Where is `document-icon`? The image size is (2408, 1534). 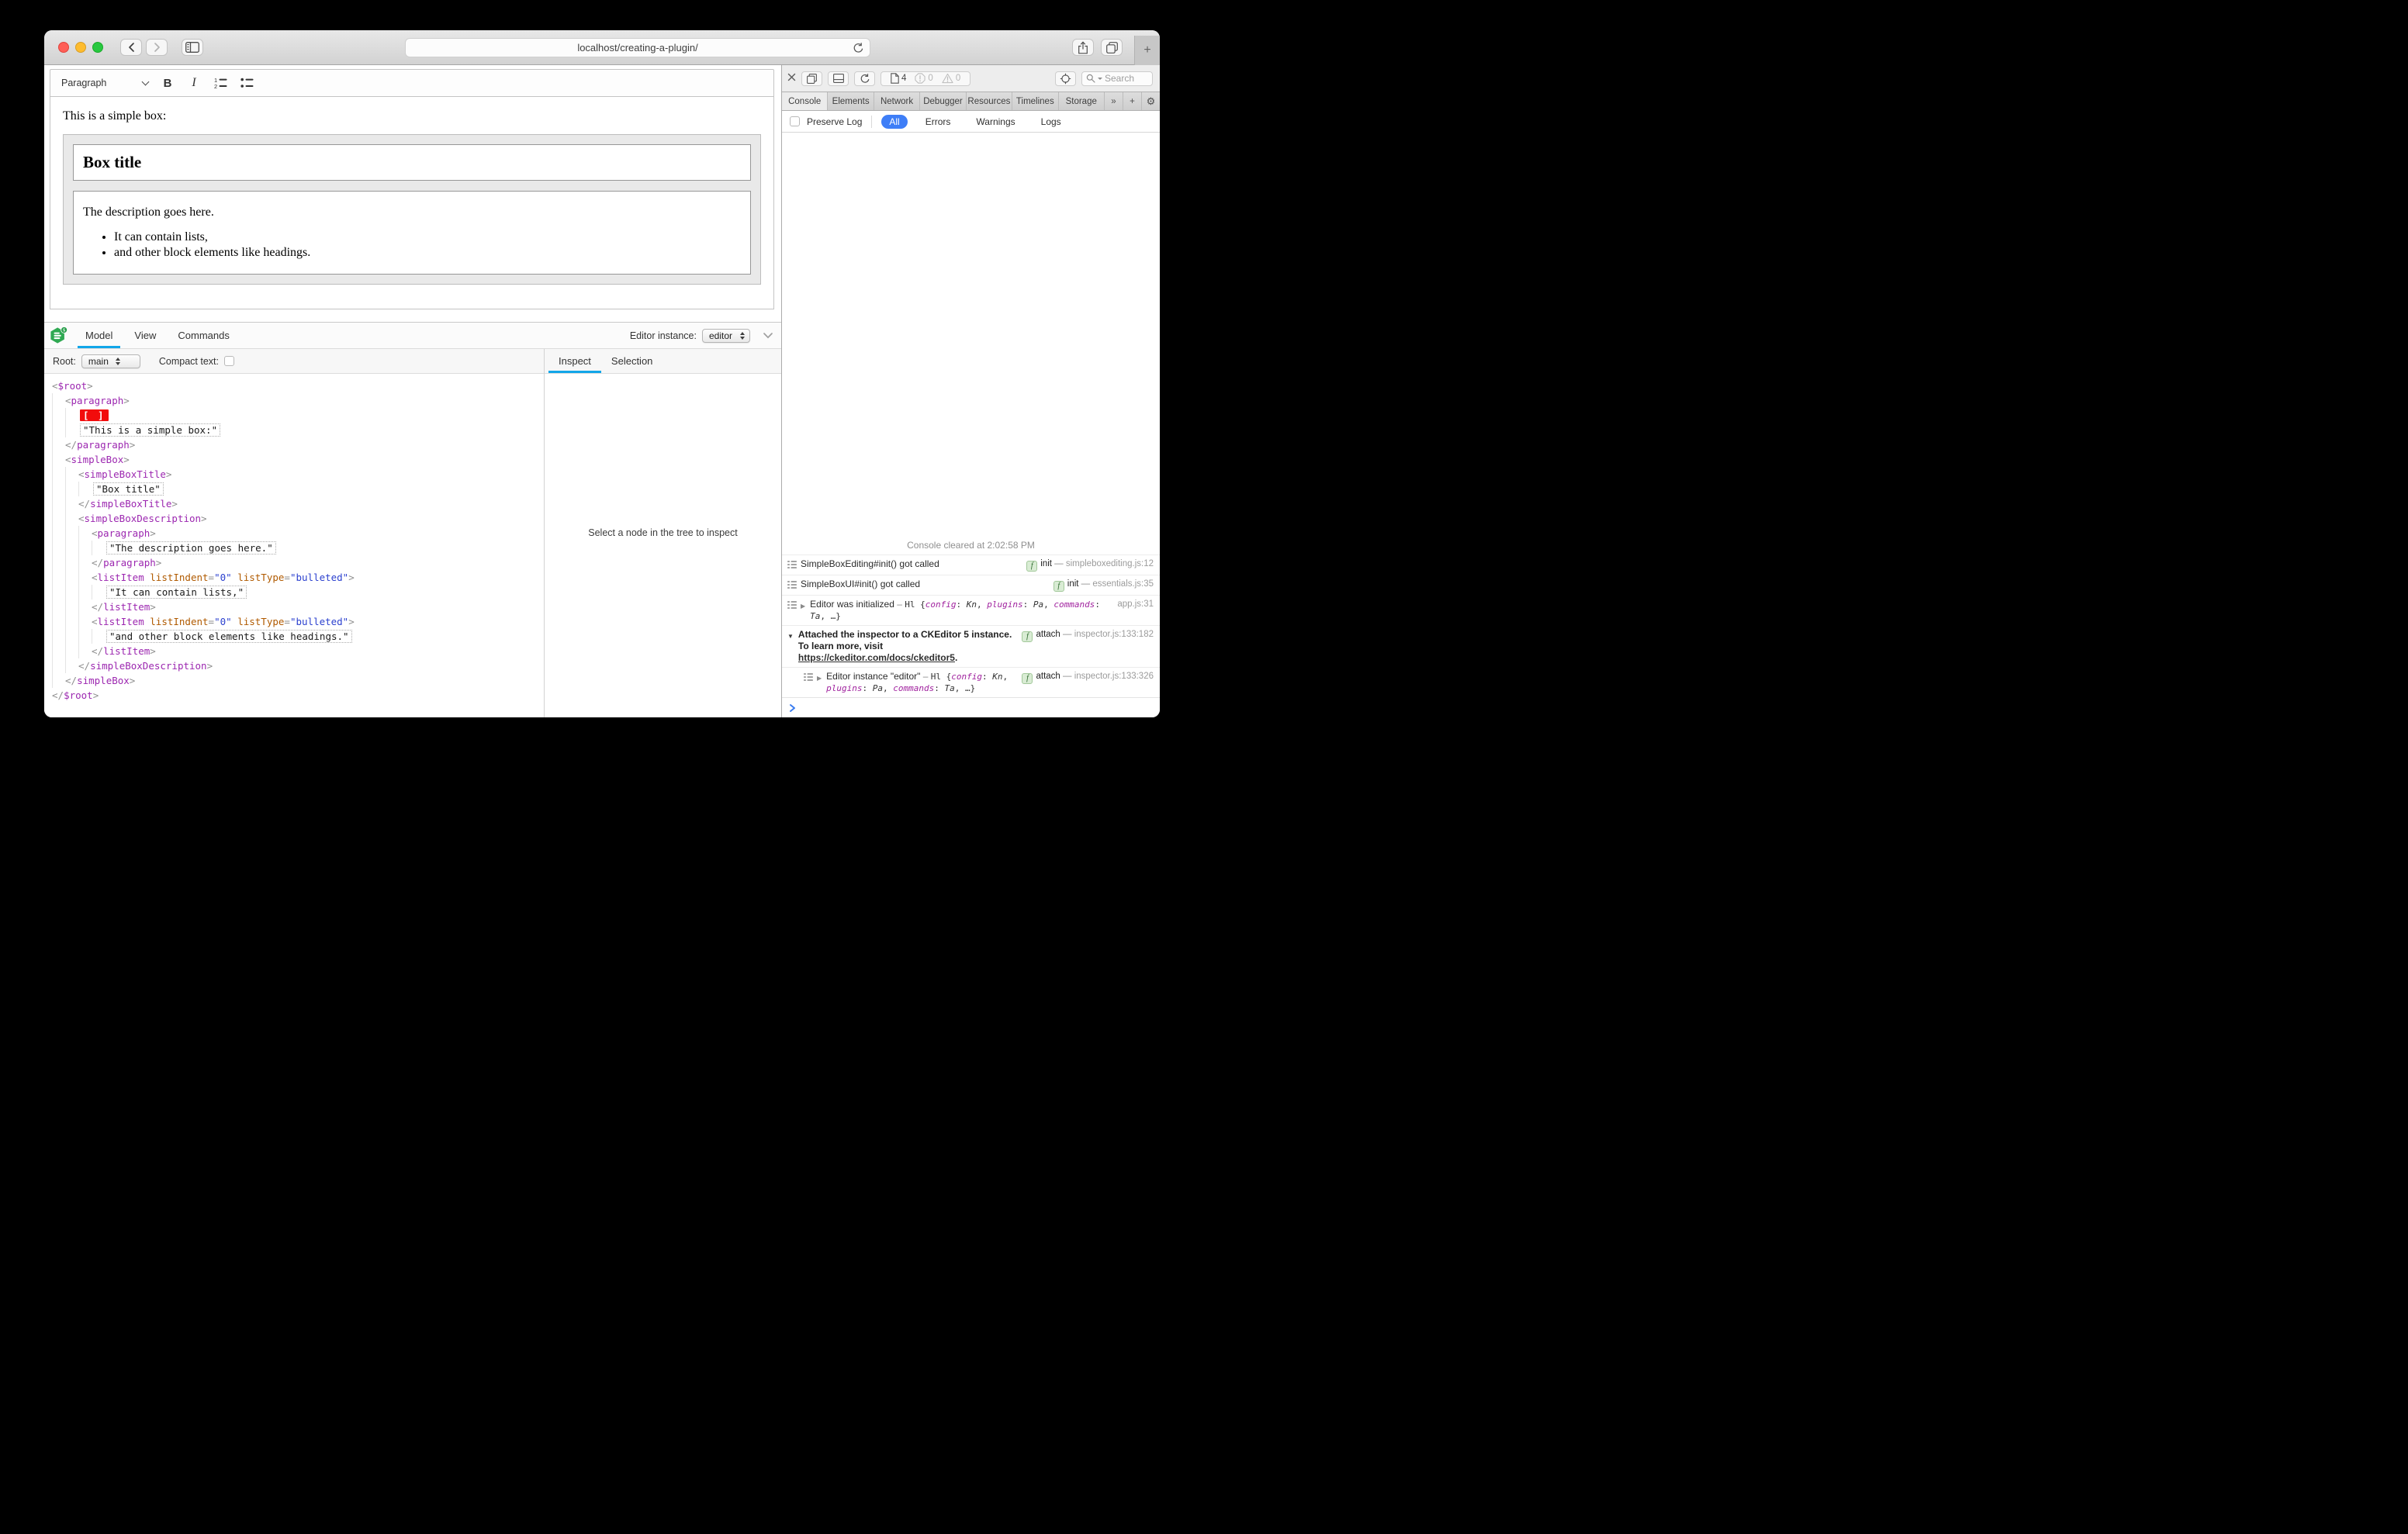 document-icon is located at coordinates (895, 78).